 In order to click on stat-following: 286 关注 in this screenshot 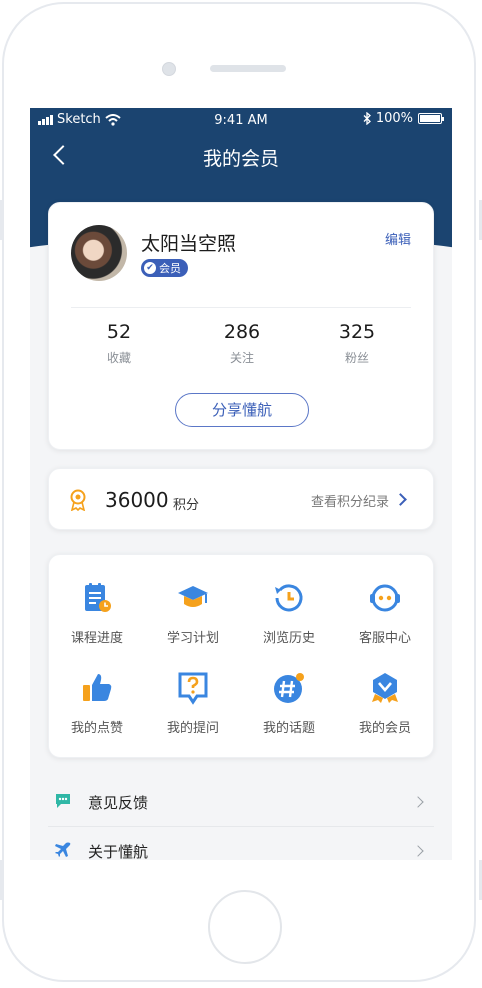, I will do `click(242, 343)`.